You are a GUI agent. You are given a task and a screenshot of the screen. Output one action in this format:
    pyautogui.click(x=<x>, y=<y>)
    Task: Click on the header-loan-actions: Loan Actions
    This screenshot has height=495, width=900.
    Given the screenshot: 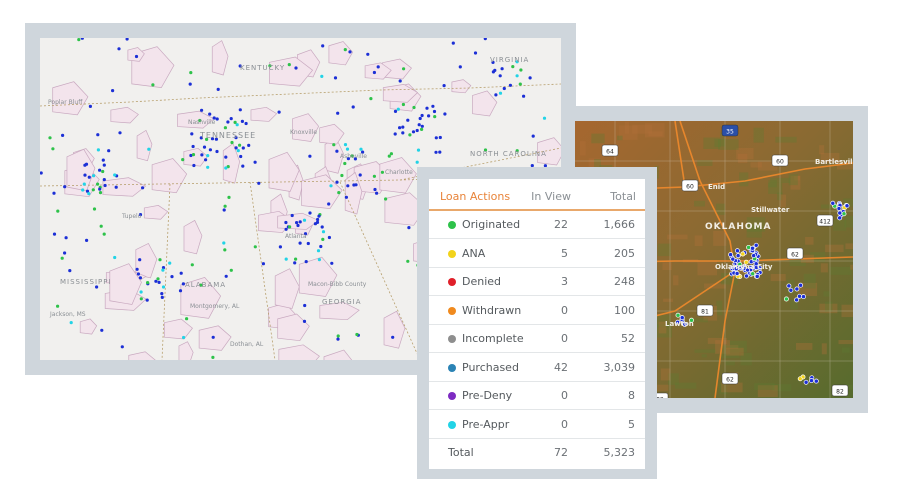 What is the action you would take?
    pyautogui.click(x=475, y=196)
    